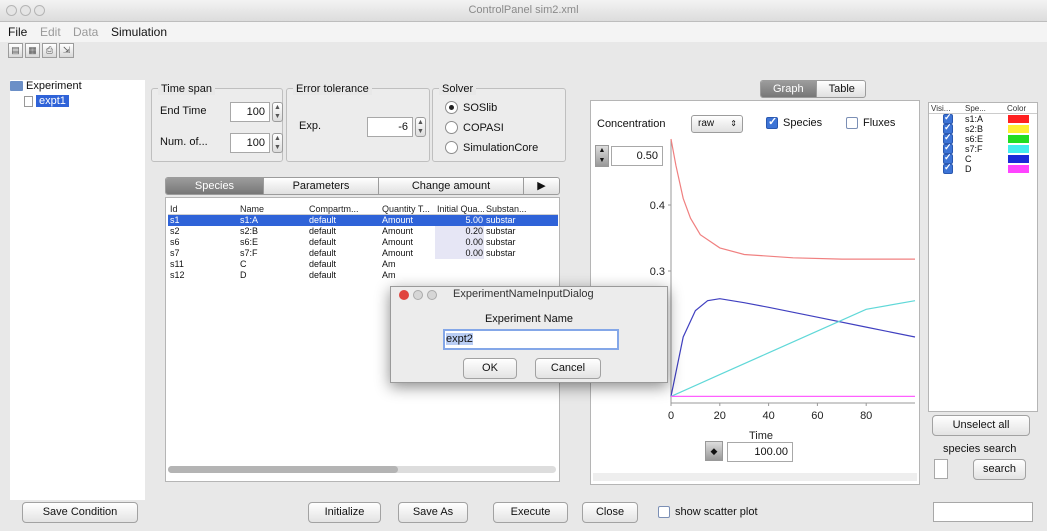 The height and width of the screenshot is (531, 1047). Describe the element at coordinates (272, 209) in the screenshot. I see `column-header: Name` at that location.